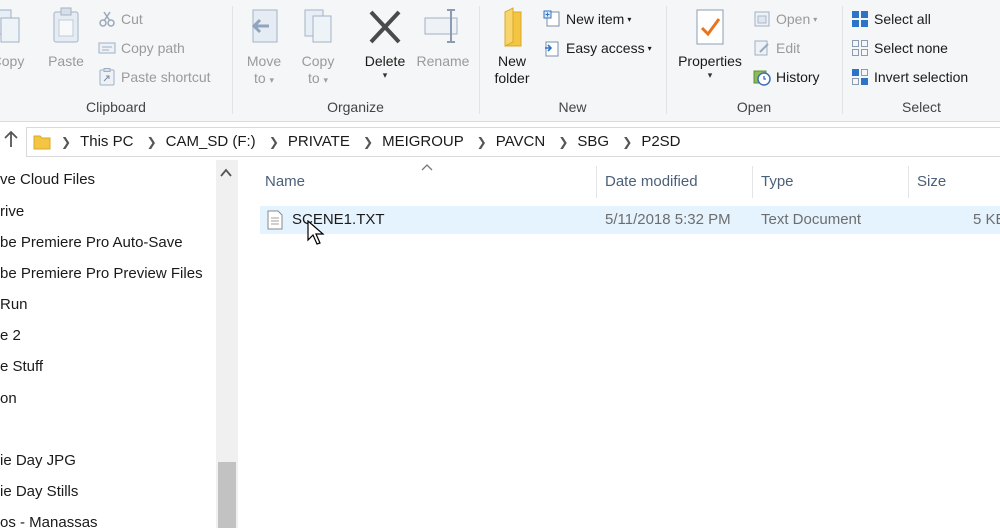 This screenshot has height=528, width=1000. What do you see at coordinates (8, 399) in the screenshot?
I see `nav-item: on` at bounding box center [8, 399].